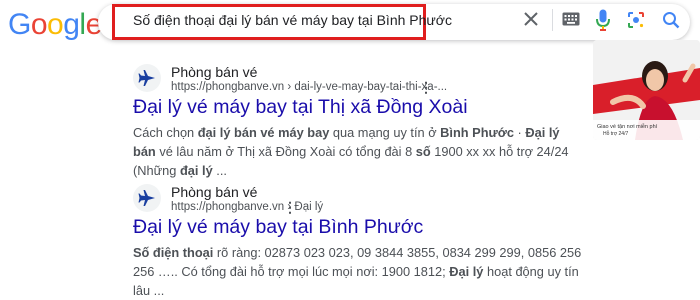 Image resolution: width=700 pixels, height=300 pixels. Describe the element at coordinates (466, 271) in the screenshot. I see `snippet-bold-text: Đại lý` at that location.